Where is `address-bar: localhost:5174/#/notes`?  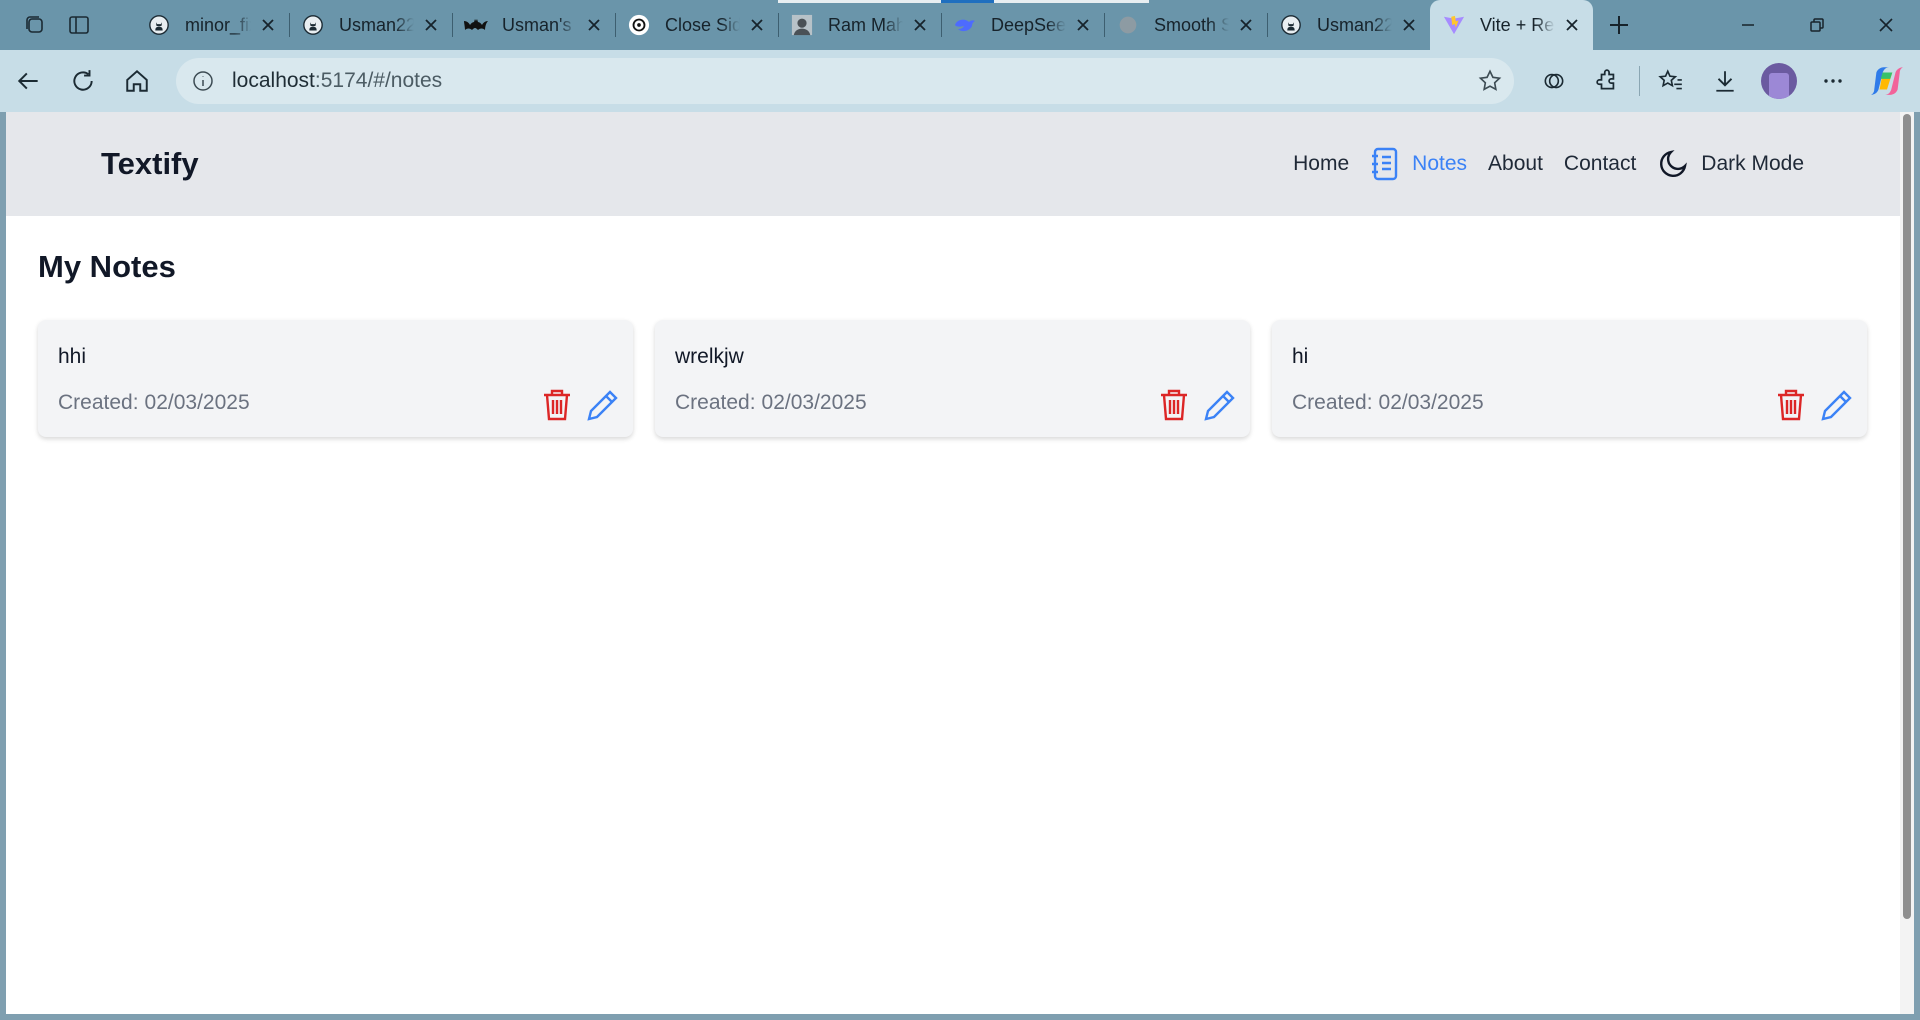
address-bar: localhost:5174/#/notes is located at coordinates (845, 81).